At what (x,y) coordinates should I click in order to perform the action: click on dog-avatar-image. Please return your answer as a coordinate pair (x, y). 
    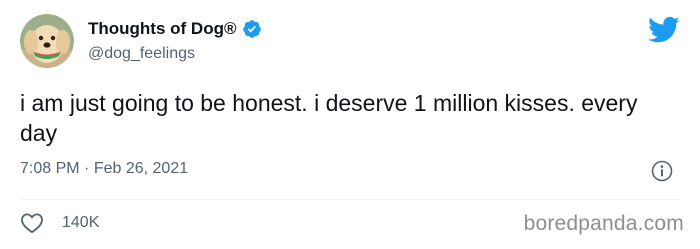
    Looking at the image, I should click on (47, 41).